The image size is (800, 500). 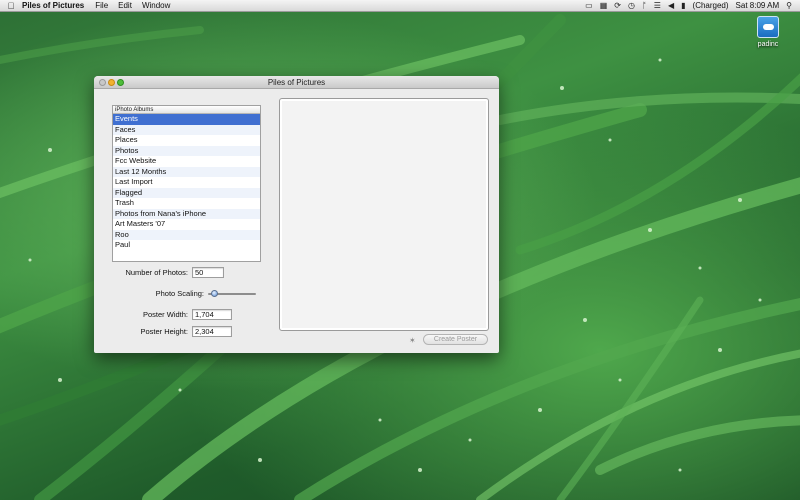 What do you see at coordinates (232, 293) in the screenshot?
I see `photo-scaling-slider` at bounding box center [232, 293].